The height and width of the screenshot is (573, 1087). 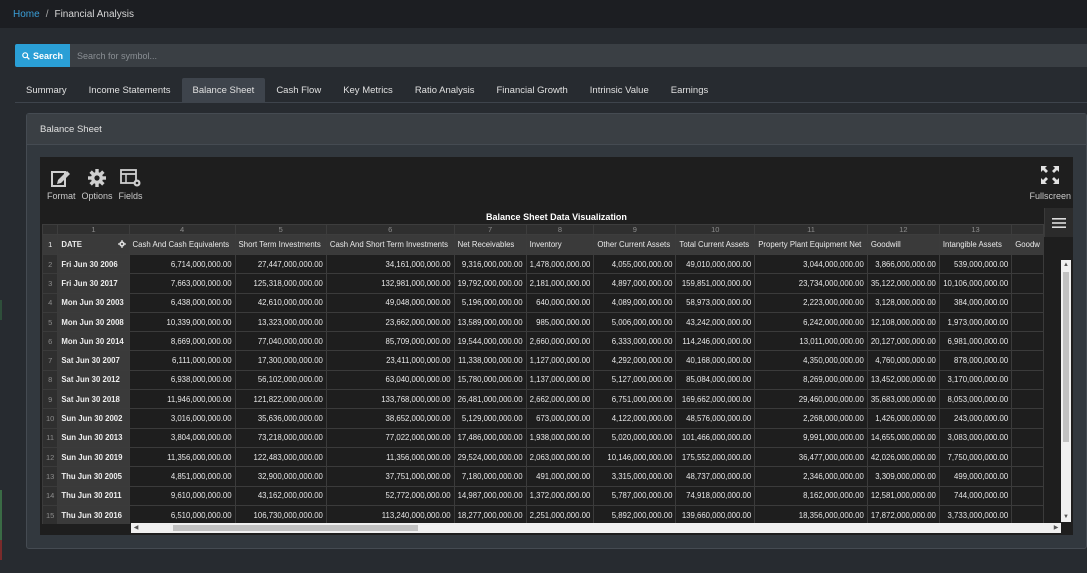 I want to click on table-cell: 2,662,000,000.00, so click(x=560, y=399).